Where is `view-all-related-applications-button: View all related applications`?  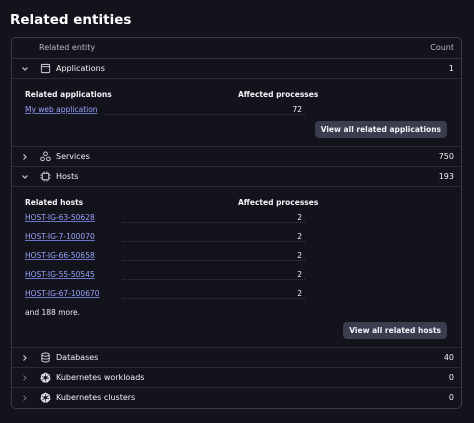
view-all-related-applications-button: View all related applications is located at coordinates (380, 129).